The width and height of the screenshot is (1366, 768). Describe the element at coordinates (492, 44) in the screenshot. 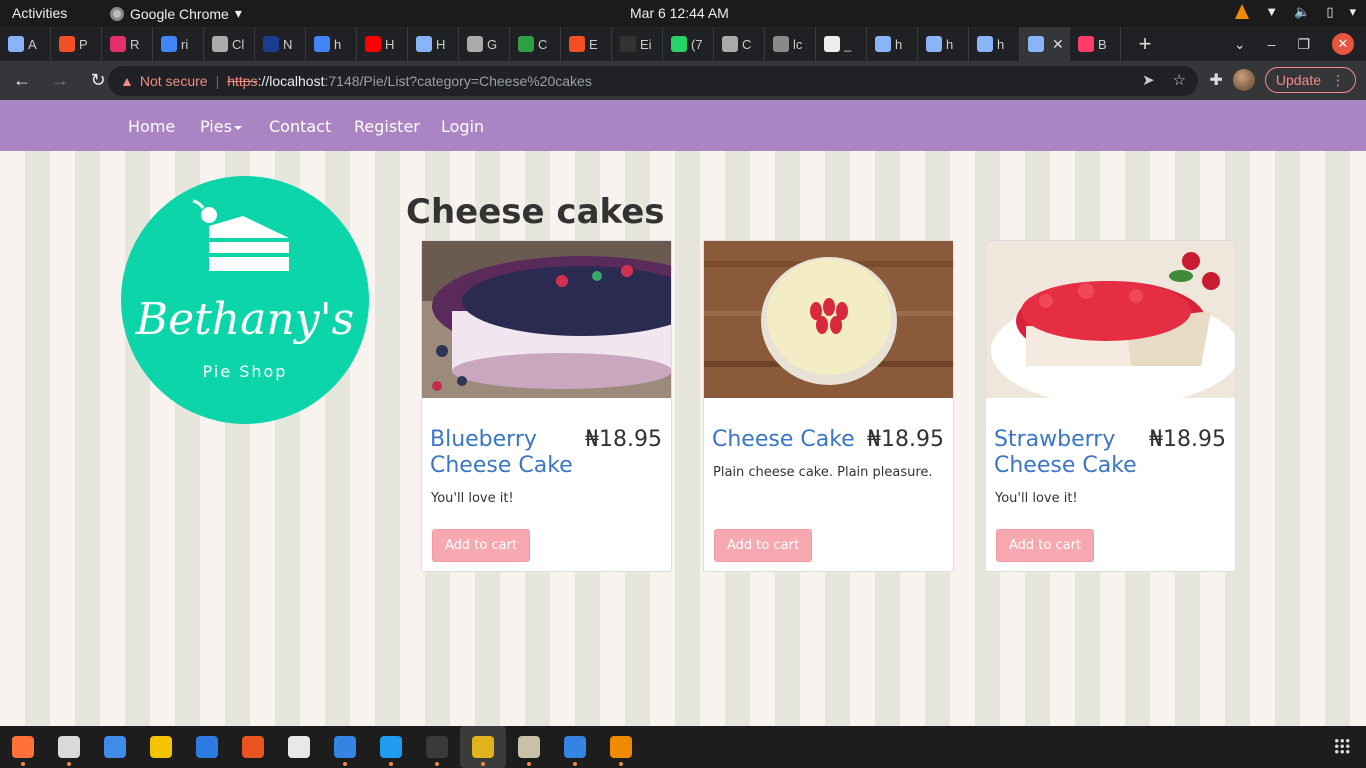

I see `tab-label: G` at that location.